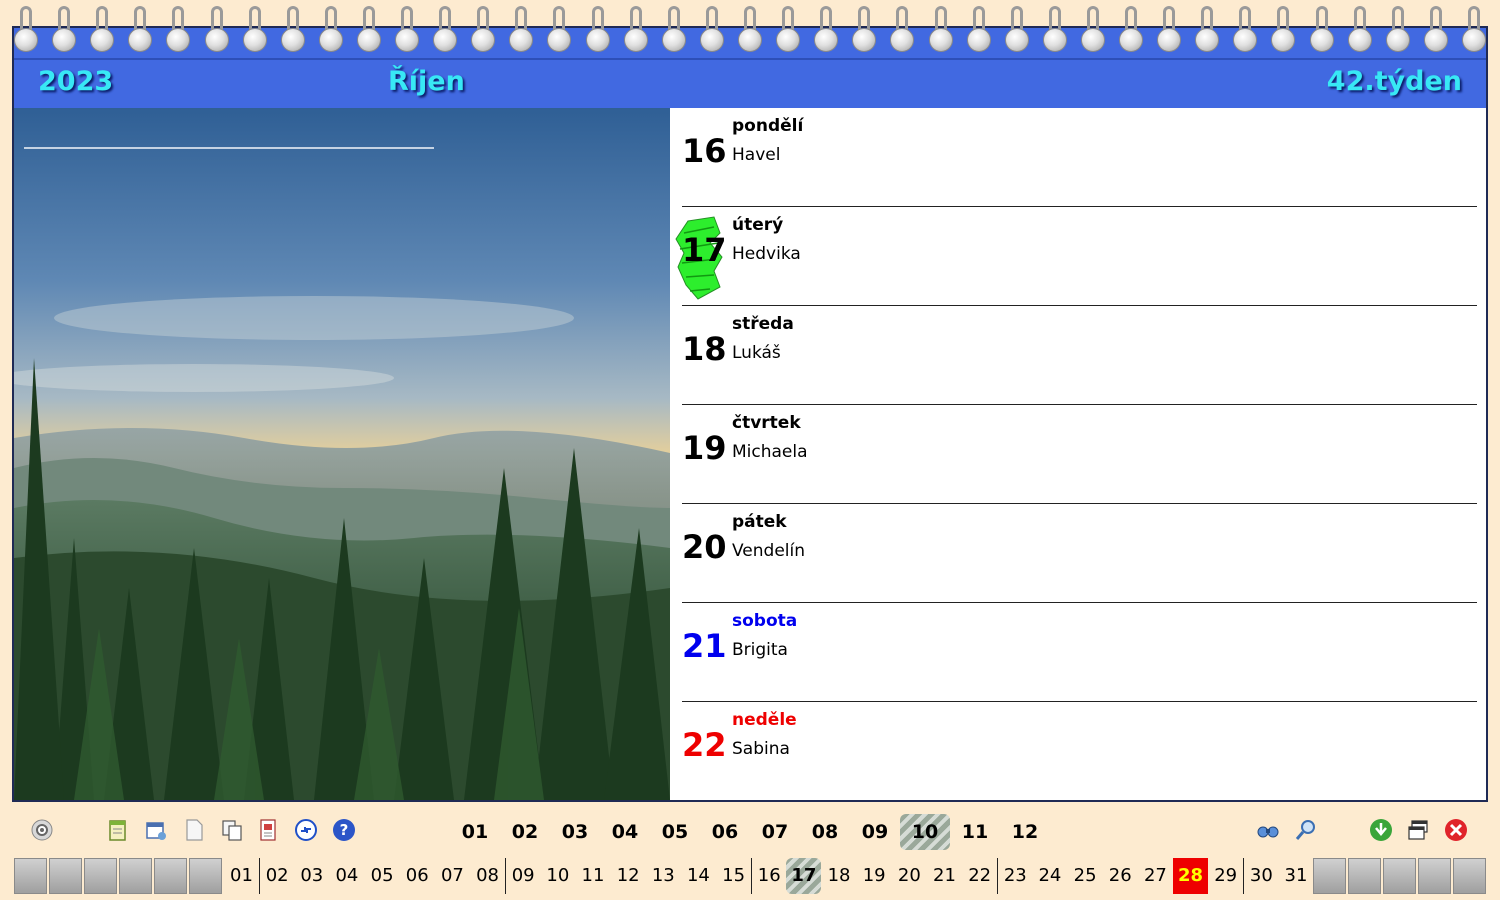 The width and height of the screenshot is (1500, 900). Describe the element at coordinates (750, 83) in the screenshot. I see `header-bar` at that location.